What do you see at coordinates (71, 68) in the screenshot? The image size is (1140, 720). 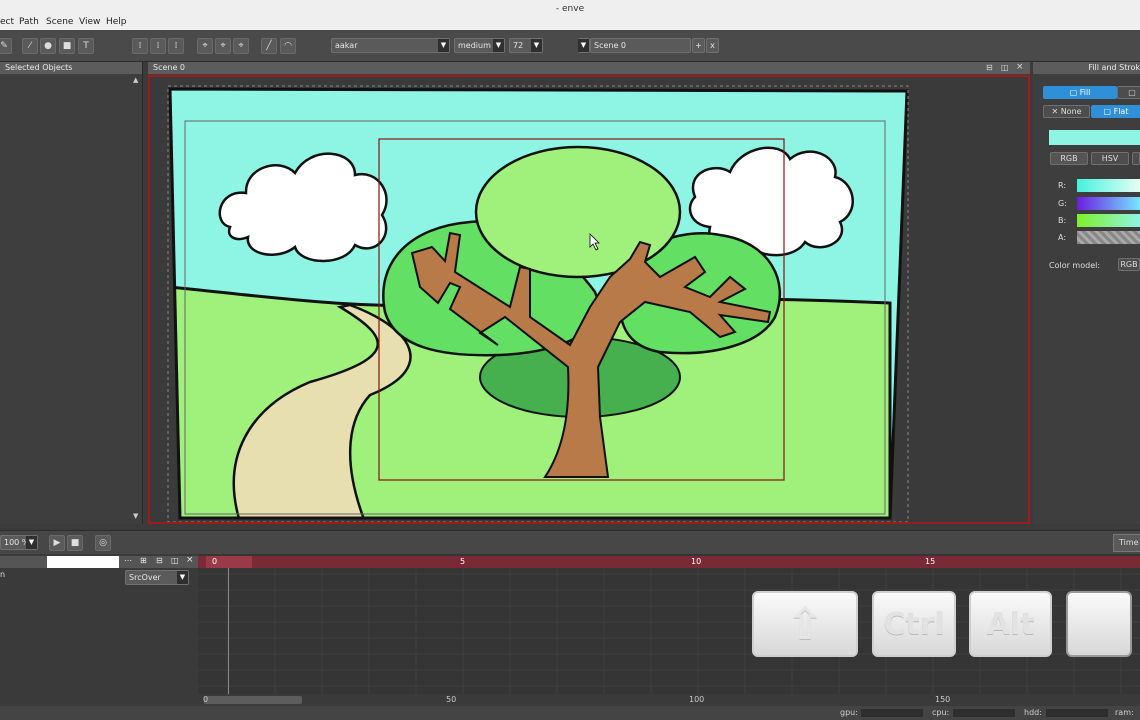 I see `selected-objects-title: Selected Objects` at bounding box center [71, 68].